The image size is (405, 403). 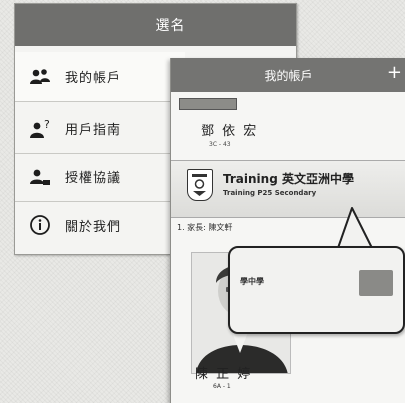 I want to click on zoom-callout: 學中學, so click(x=316, y=290).